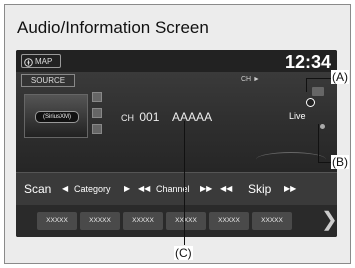 The height and width of the screenshot is (268, 355). I want to click on channel-prefix: CH, so click(127, 118).